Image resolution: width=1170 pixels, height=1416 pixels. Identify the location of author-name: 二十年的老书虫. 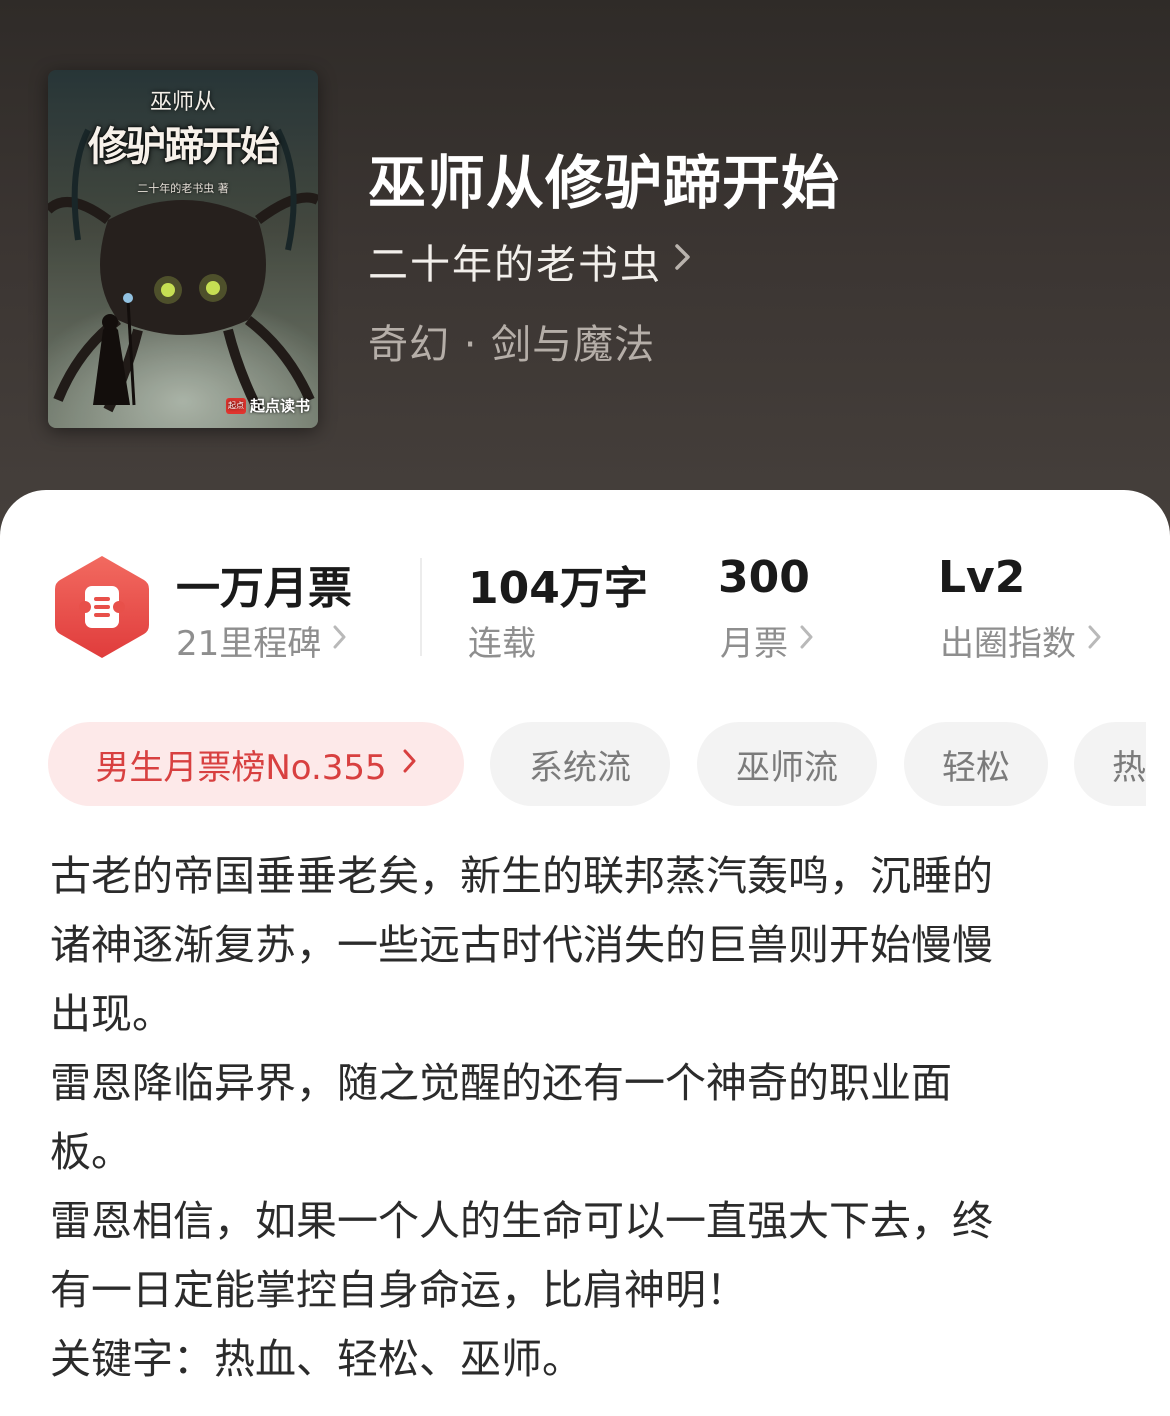
(515, 265).